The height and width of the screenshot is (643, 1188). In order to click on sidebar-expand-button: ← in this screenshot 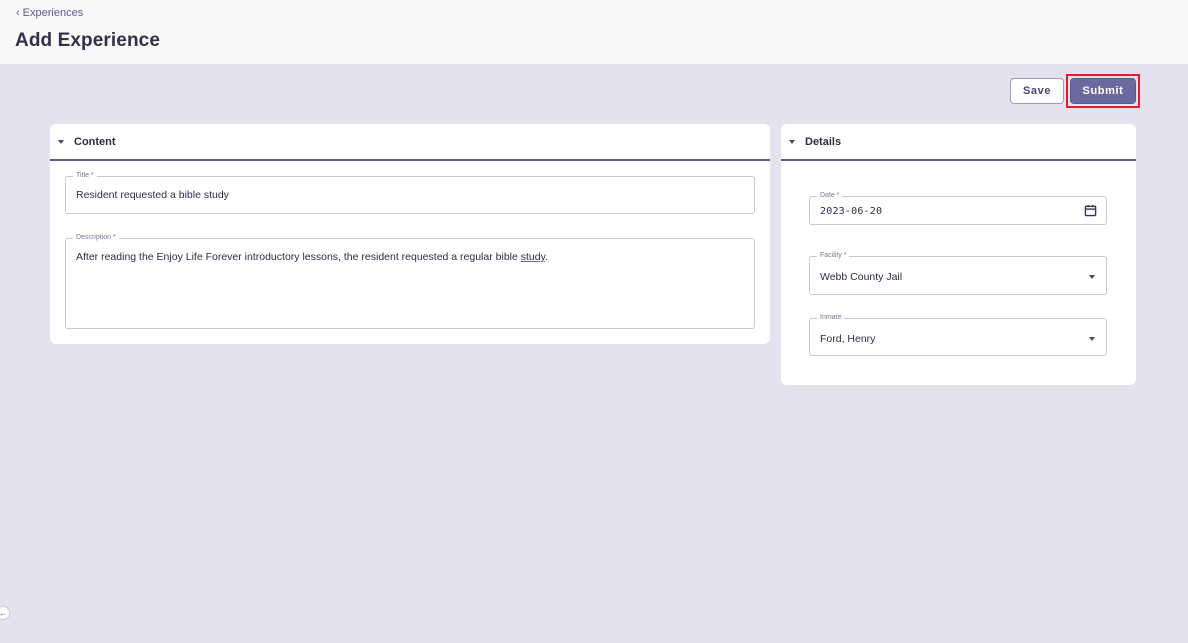, I will do `click(5, 613)`.